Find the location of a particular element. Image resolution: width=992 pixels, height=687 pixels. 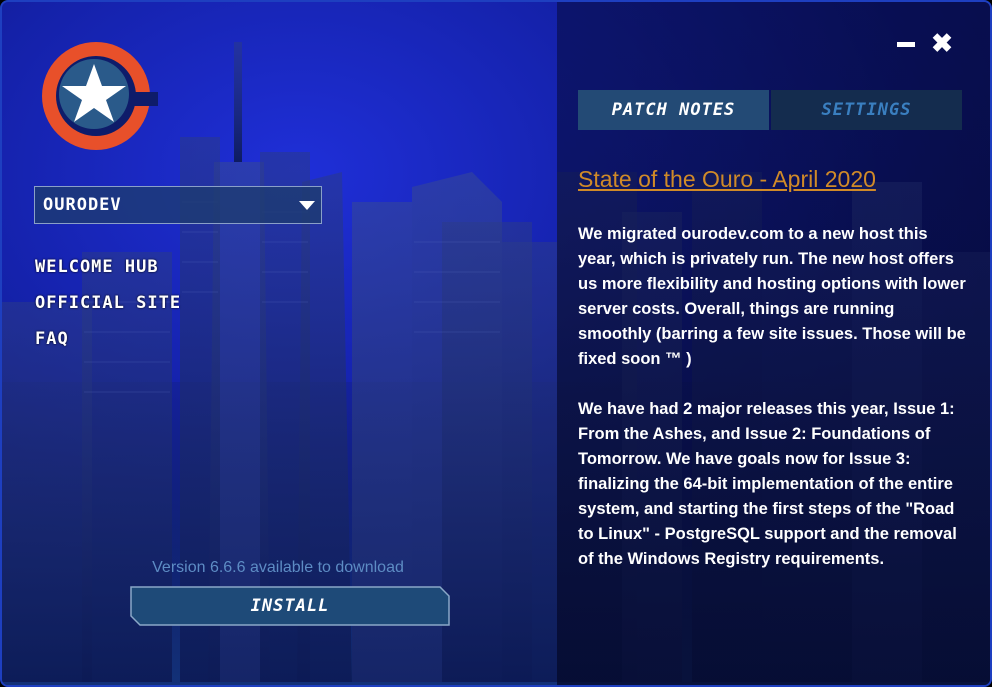

nav-link-official-site: OFFICIAL SITE is located at coordinates (108, 303).